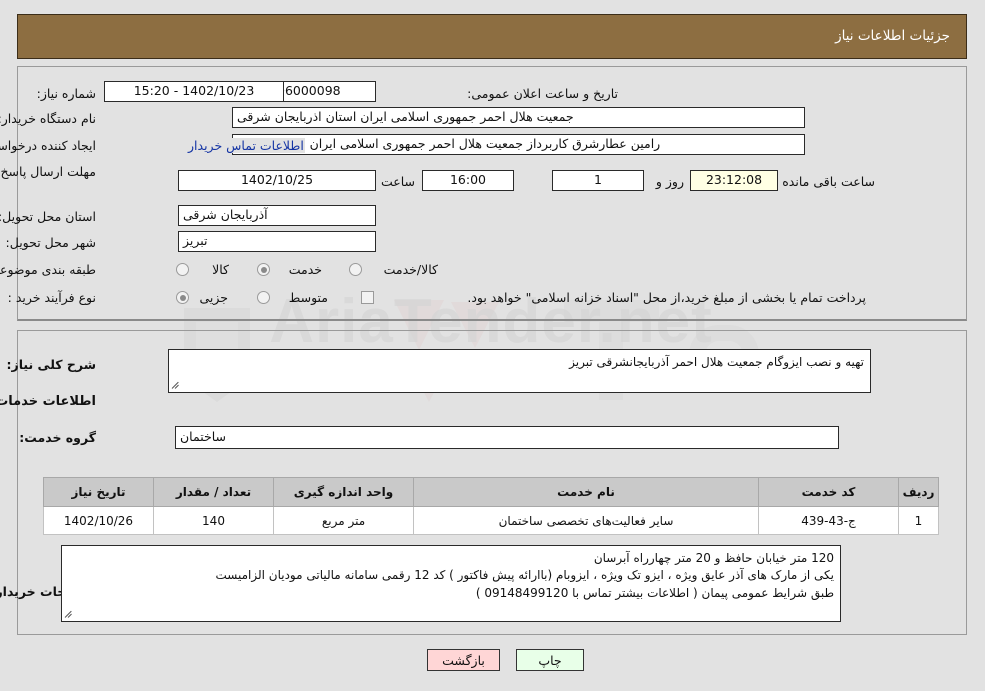 This screenshot has width=985, height=691. Describe the element at coordinates (48, 216) in the screenshot. I see `delivery-province-label: استان محل تحویل:` at that location.